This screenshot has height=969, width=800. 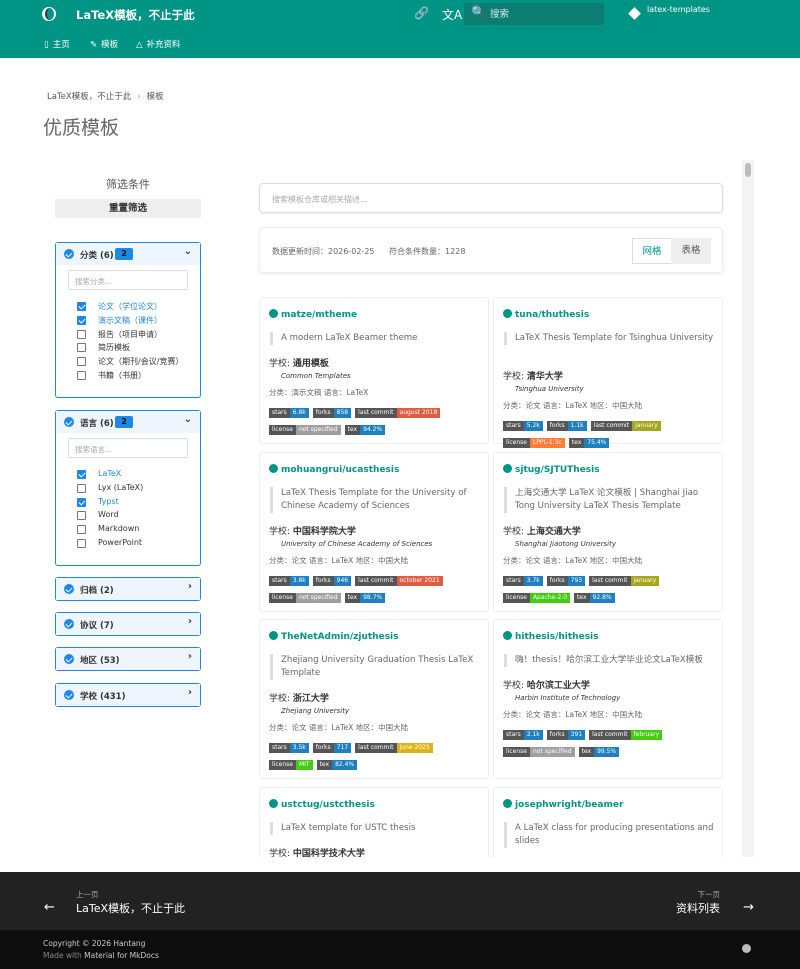 I want to click on repo-name-link: matze/mtheme, so click(x=313, y=314).